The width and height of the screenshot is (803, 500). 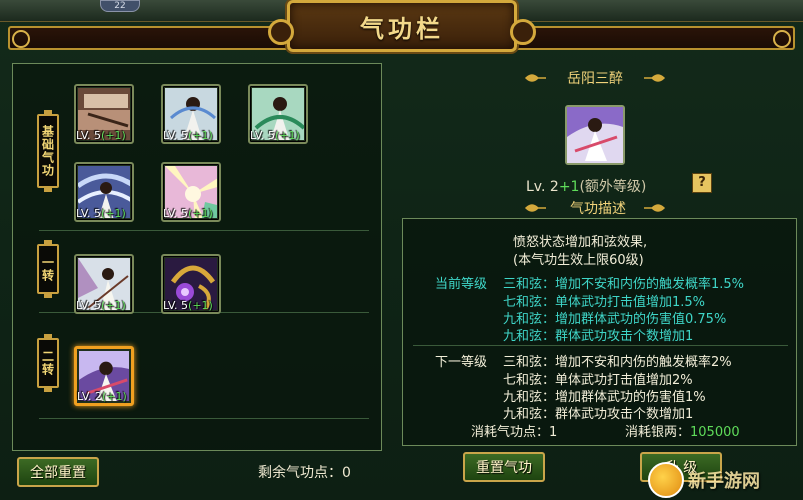 I want to click on skill-level: LV. 2(+1), so click(x=102, y=396).